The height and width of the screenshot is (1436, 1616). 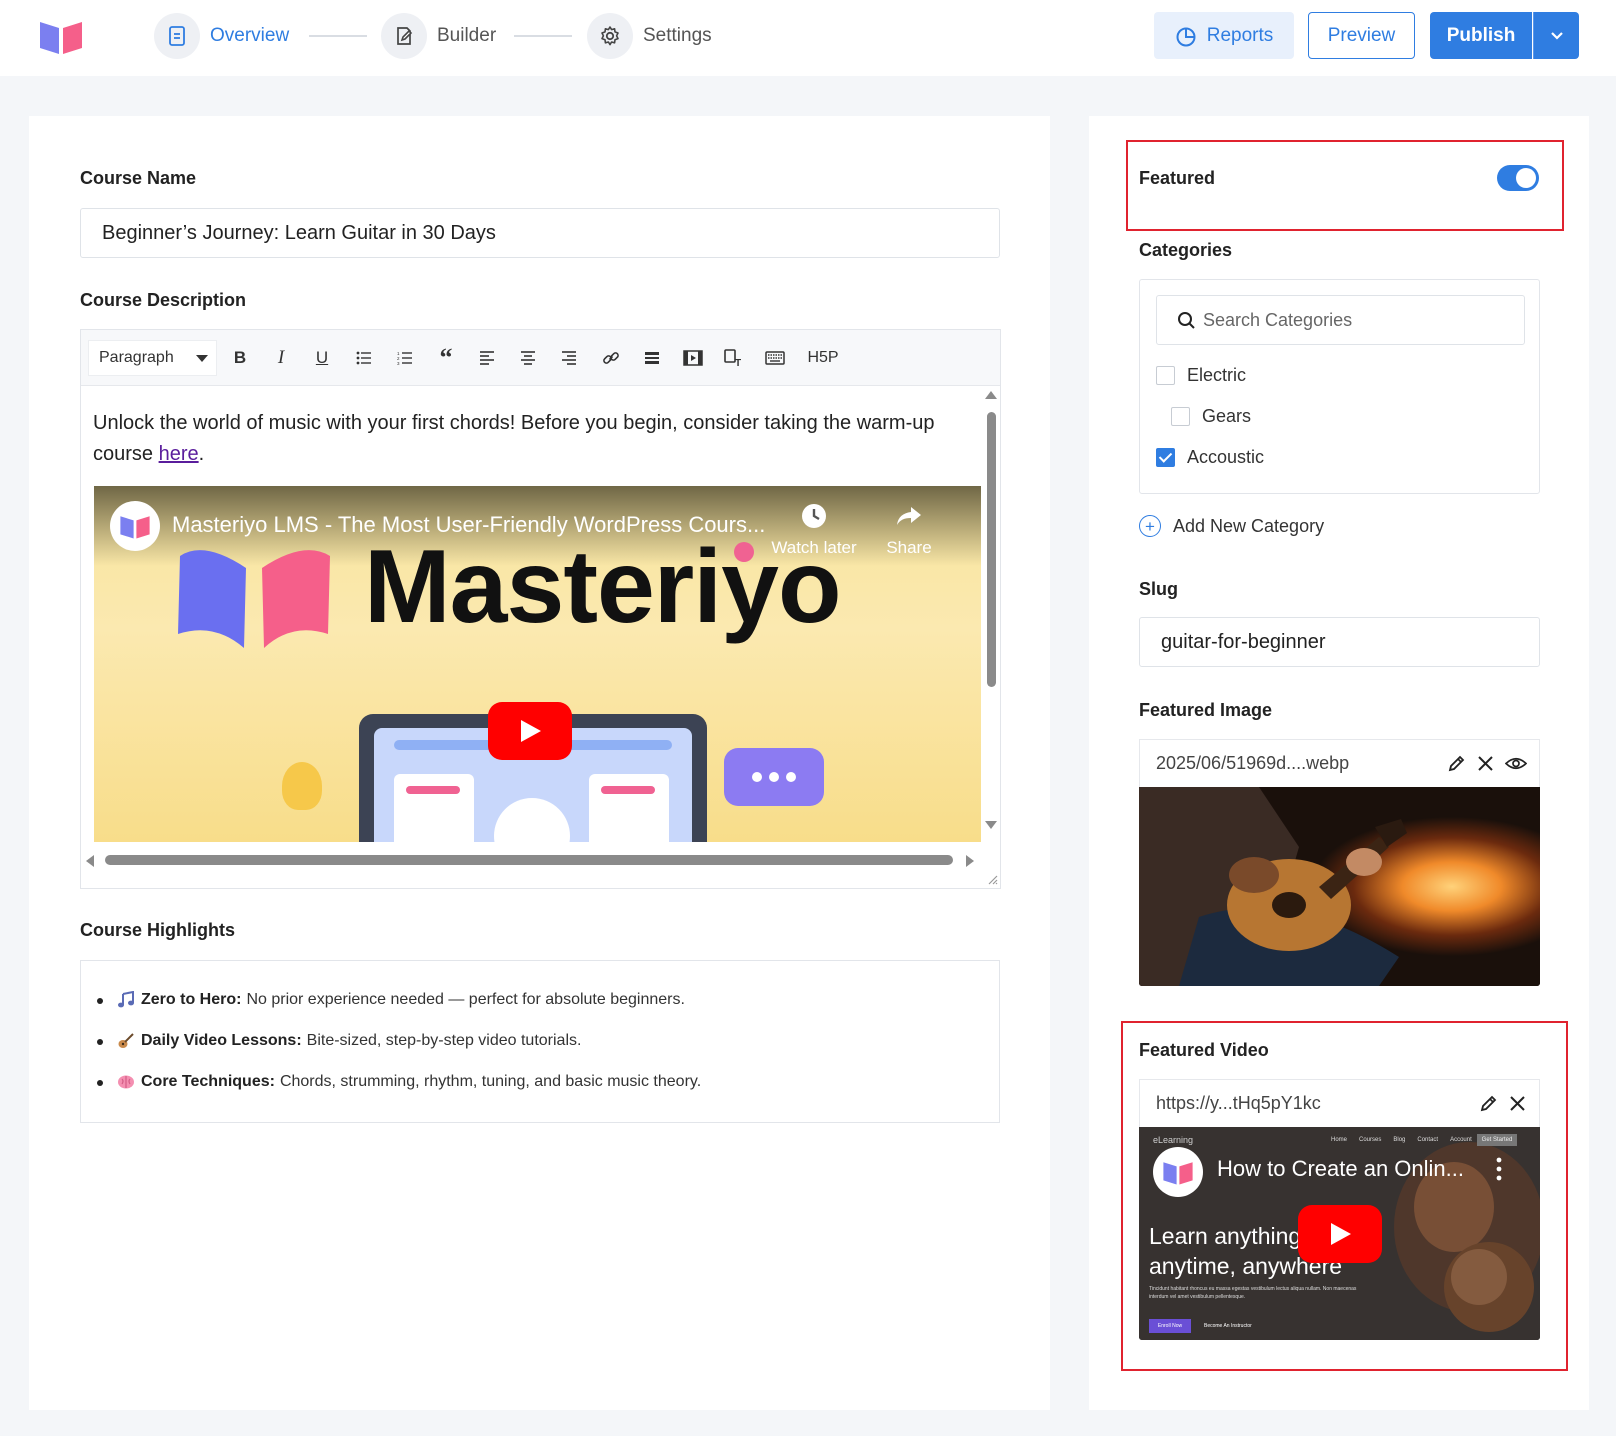 I want to click on step-overview: Overview, so click(x=221, y=36).